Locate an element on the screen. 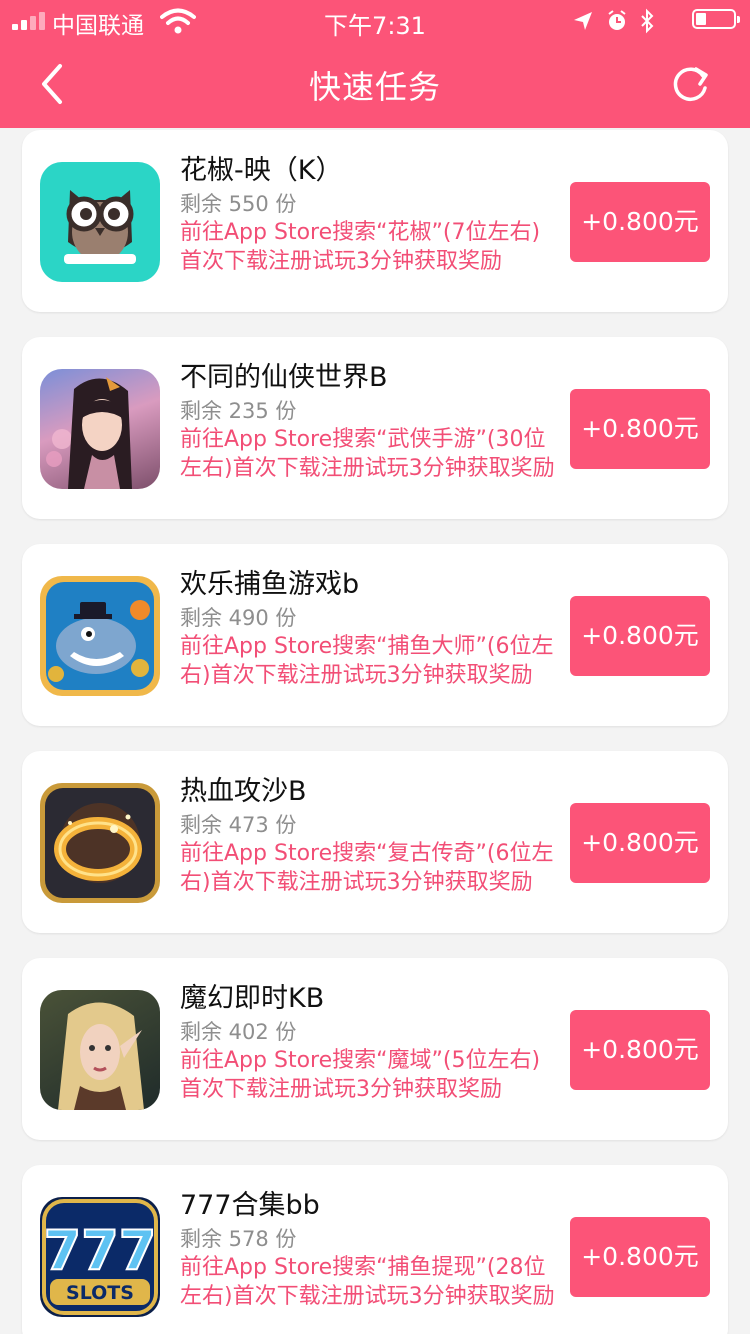 The image size is (750, 1334). svg-text: 777 is located at coordinates (100, 1250).